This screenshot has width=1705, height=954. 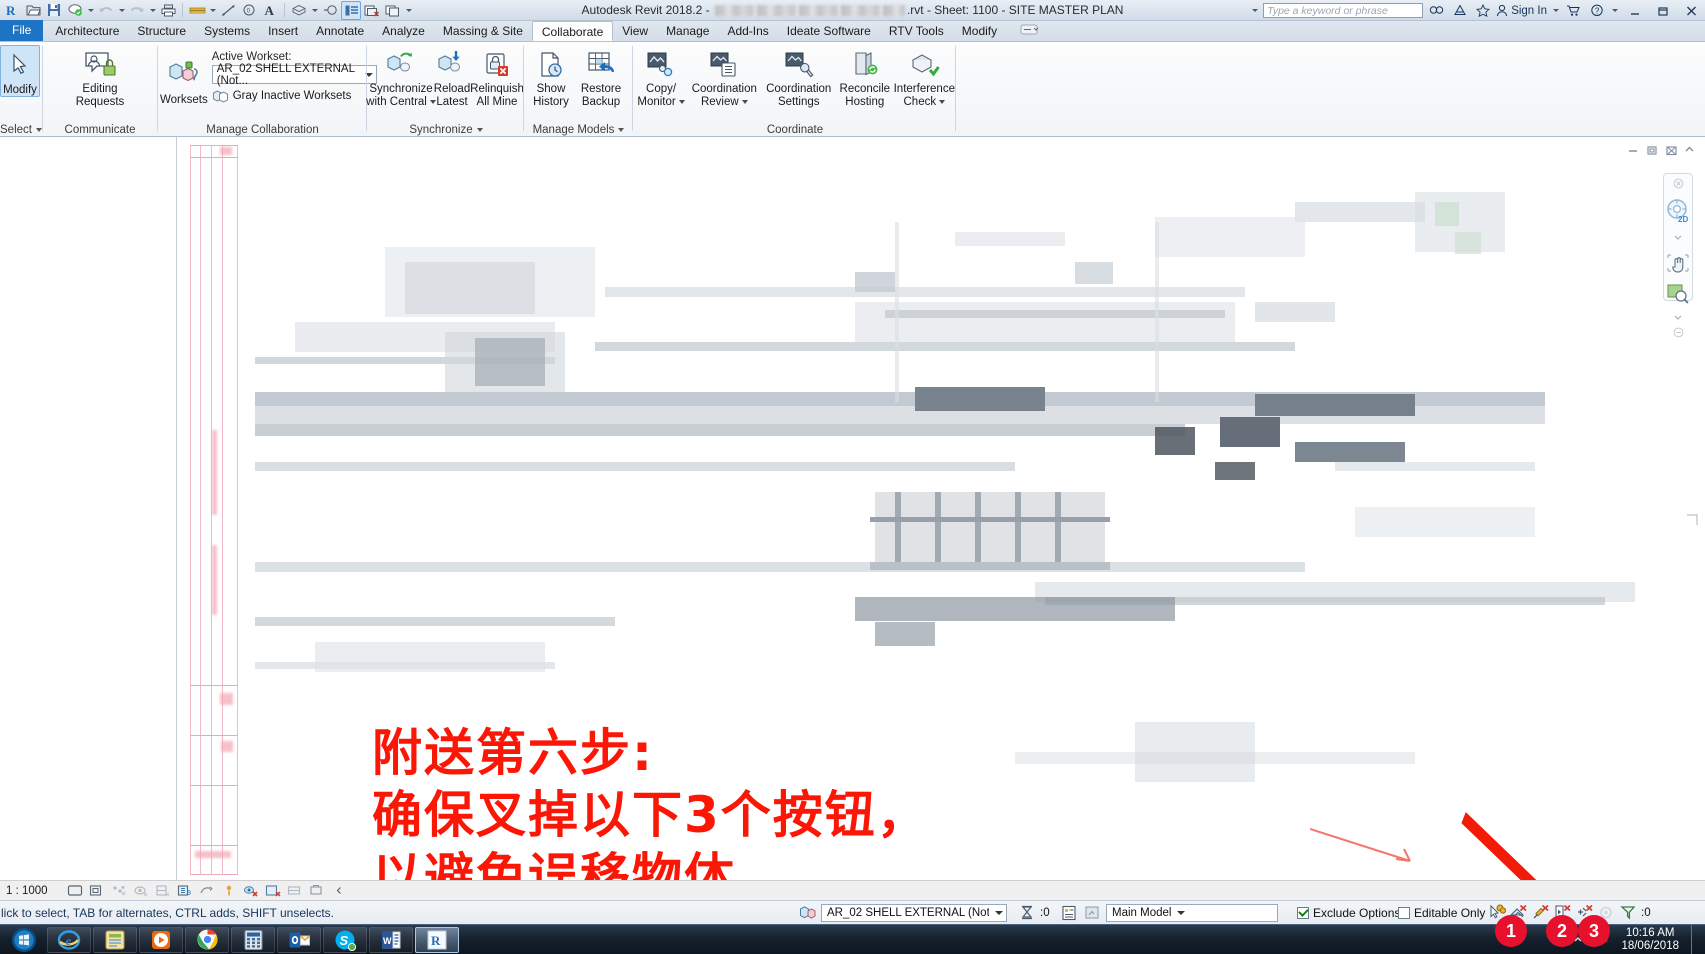 I want to click on print-icon, so click(x=168, y=10).